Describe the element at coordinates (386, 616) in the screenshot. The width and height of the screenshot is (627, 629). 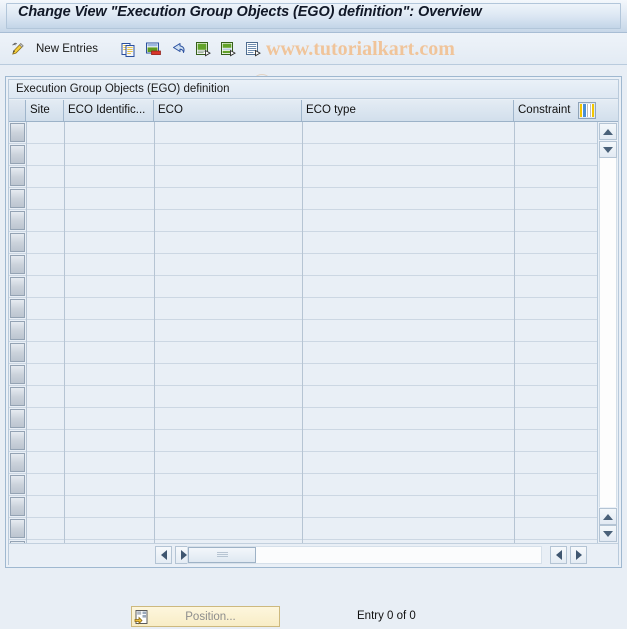
I see `entry-status: Entry 0 of 0` at that location.